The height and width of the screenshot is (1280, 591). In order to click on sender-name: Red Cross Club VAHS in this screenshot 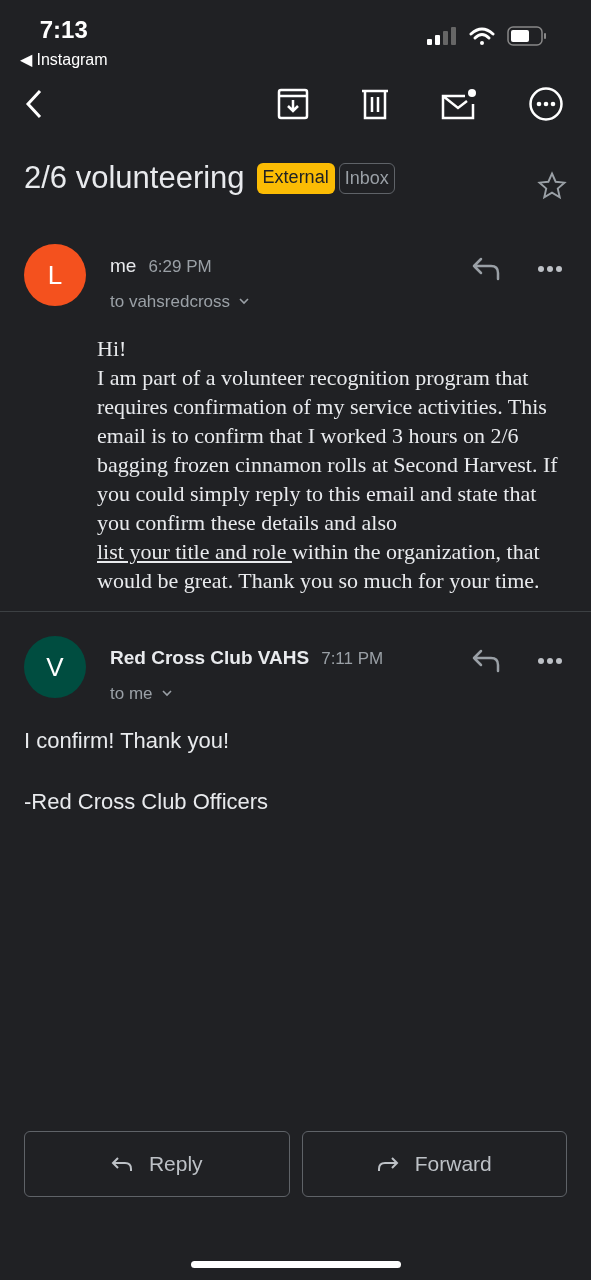, I will do `click(210, 658)`.